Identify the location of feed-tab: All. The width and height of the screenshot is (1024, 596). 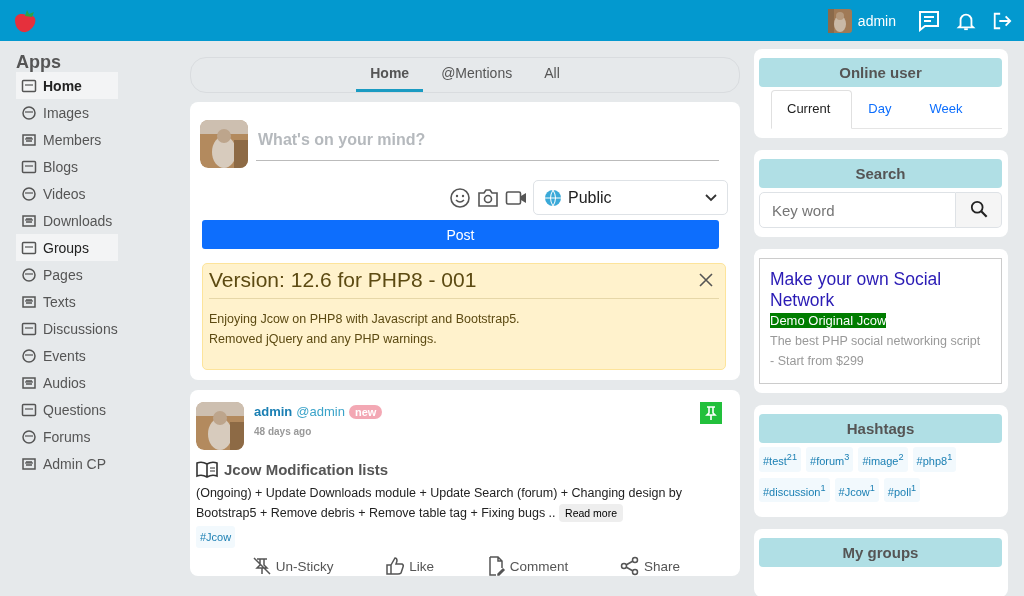
(552, 75).